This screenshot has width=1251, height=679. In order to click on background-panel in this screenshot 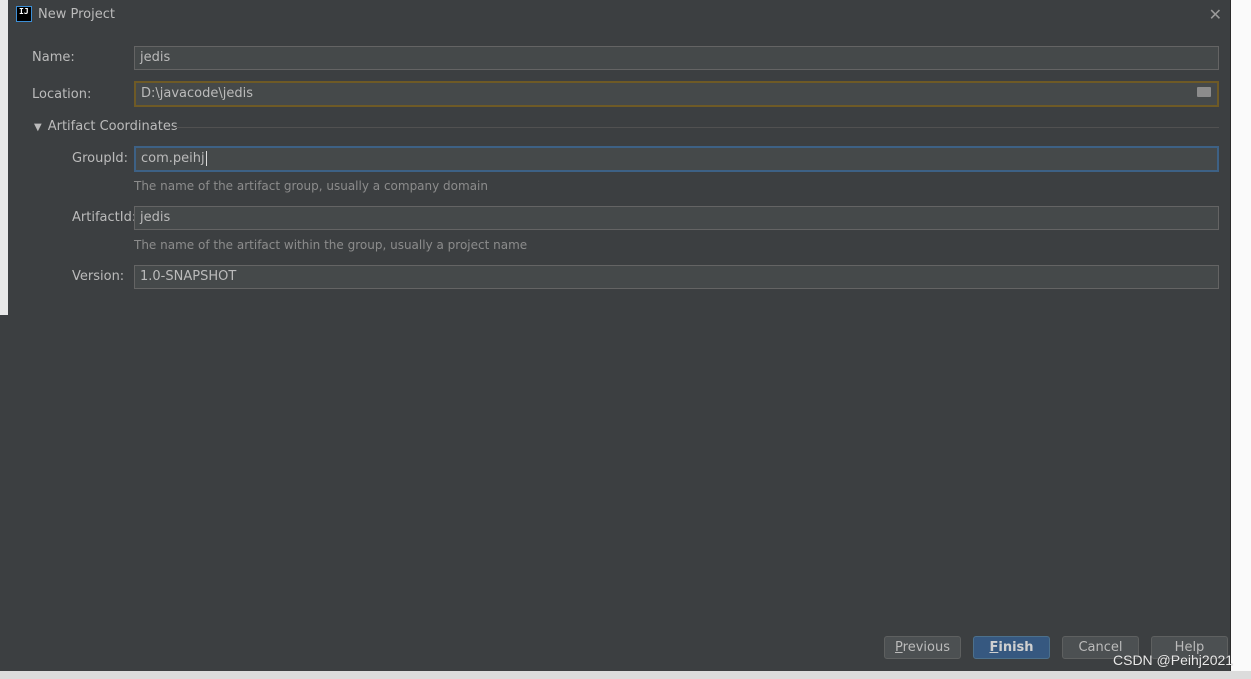, I will do `click(4, 493)`.